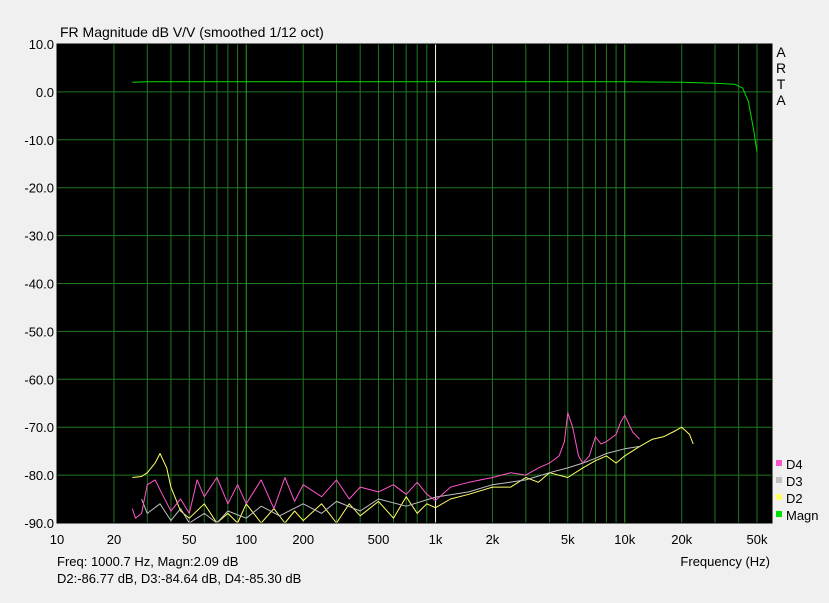 Image resolution: width=829 pixels, height=603 pixels. What do you see at coordinates (379, 539) in the screenshot?
I see `x-tick-label: 500` at bounding box center [379, 539].